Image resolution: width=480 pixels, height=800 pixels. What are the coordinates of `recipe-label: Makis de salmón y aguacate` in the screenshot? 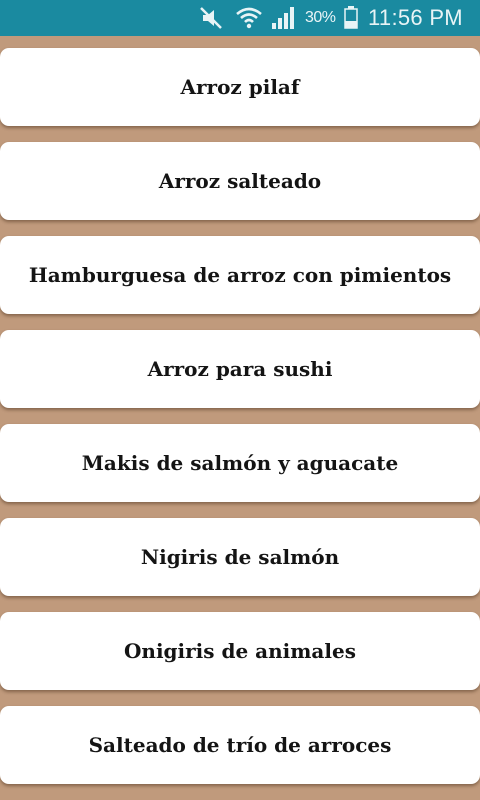 It's located at (240, 463).